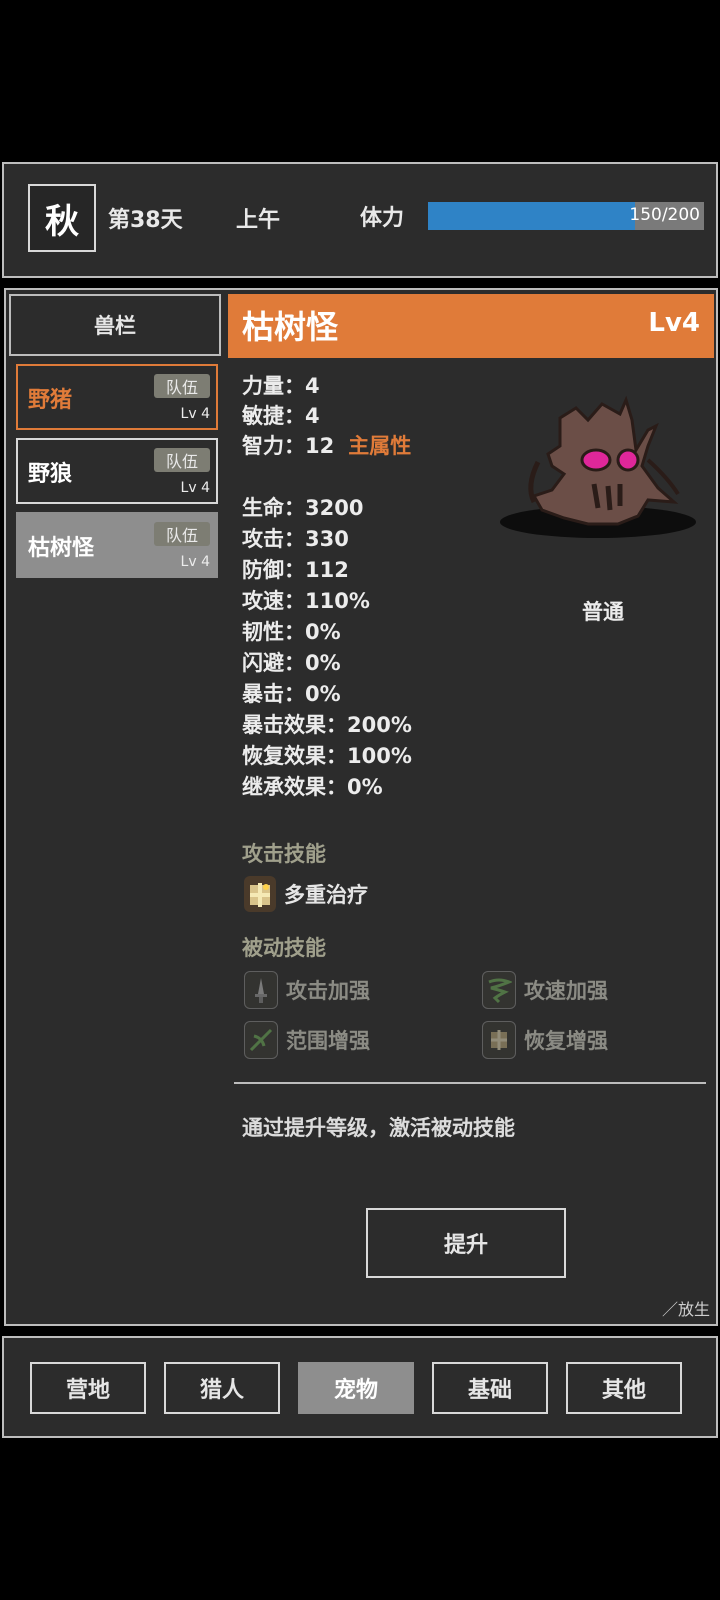 This screenshot has height=1600, width=720. What do you see at coordinates (378, 1128) in the screenshot?
I see `upgrade-hint: 通过提升等级，激活被动技能` at bounding box center [378, 1128].